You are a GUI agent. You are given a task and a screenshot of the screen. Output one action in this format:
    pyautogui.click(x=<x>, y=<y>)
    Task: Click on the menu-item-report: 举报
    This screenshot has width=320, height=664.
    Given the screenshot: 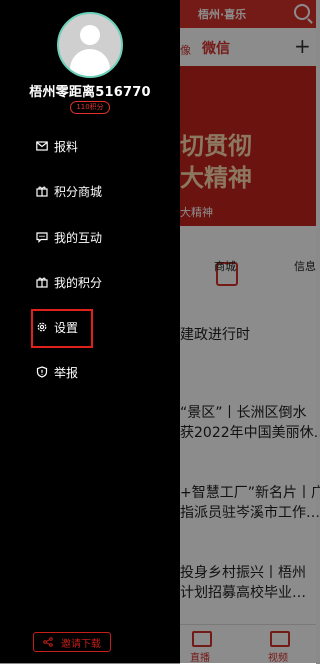 What is the action you would take?
    pyautogui.click(x=57, y=372)
    